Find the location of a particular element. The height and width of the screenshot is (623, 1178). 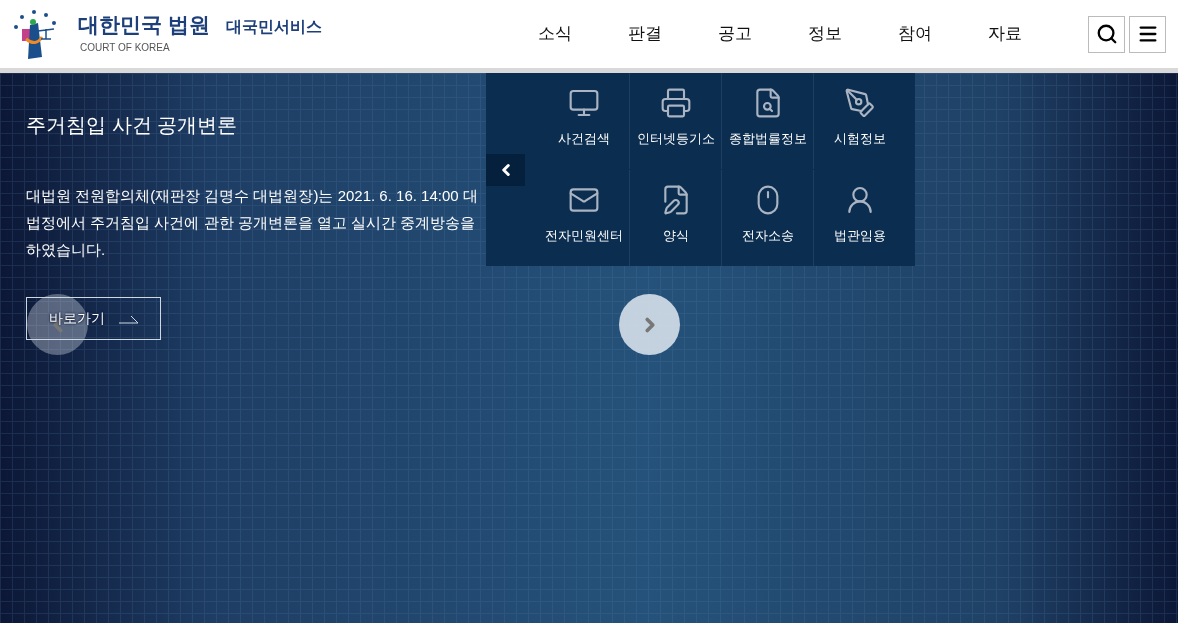

quick-menu-item: 양식 is located at coordinates (676, 217).